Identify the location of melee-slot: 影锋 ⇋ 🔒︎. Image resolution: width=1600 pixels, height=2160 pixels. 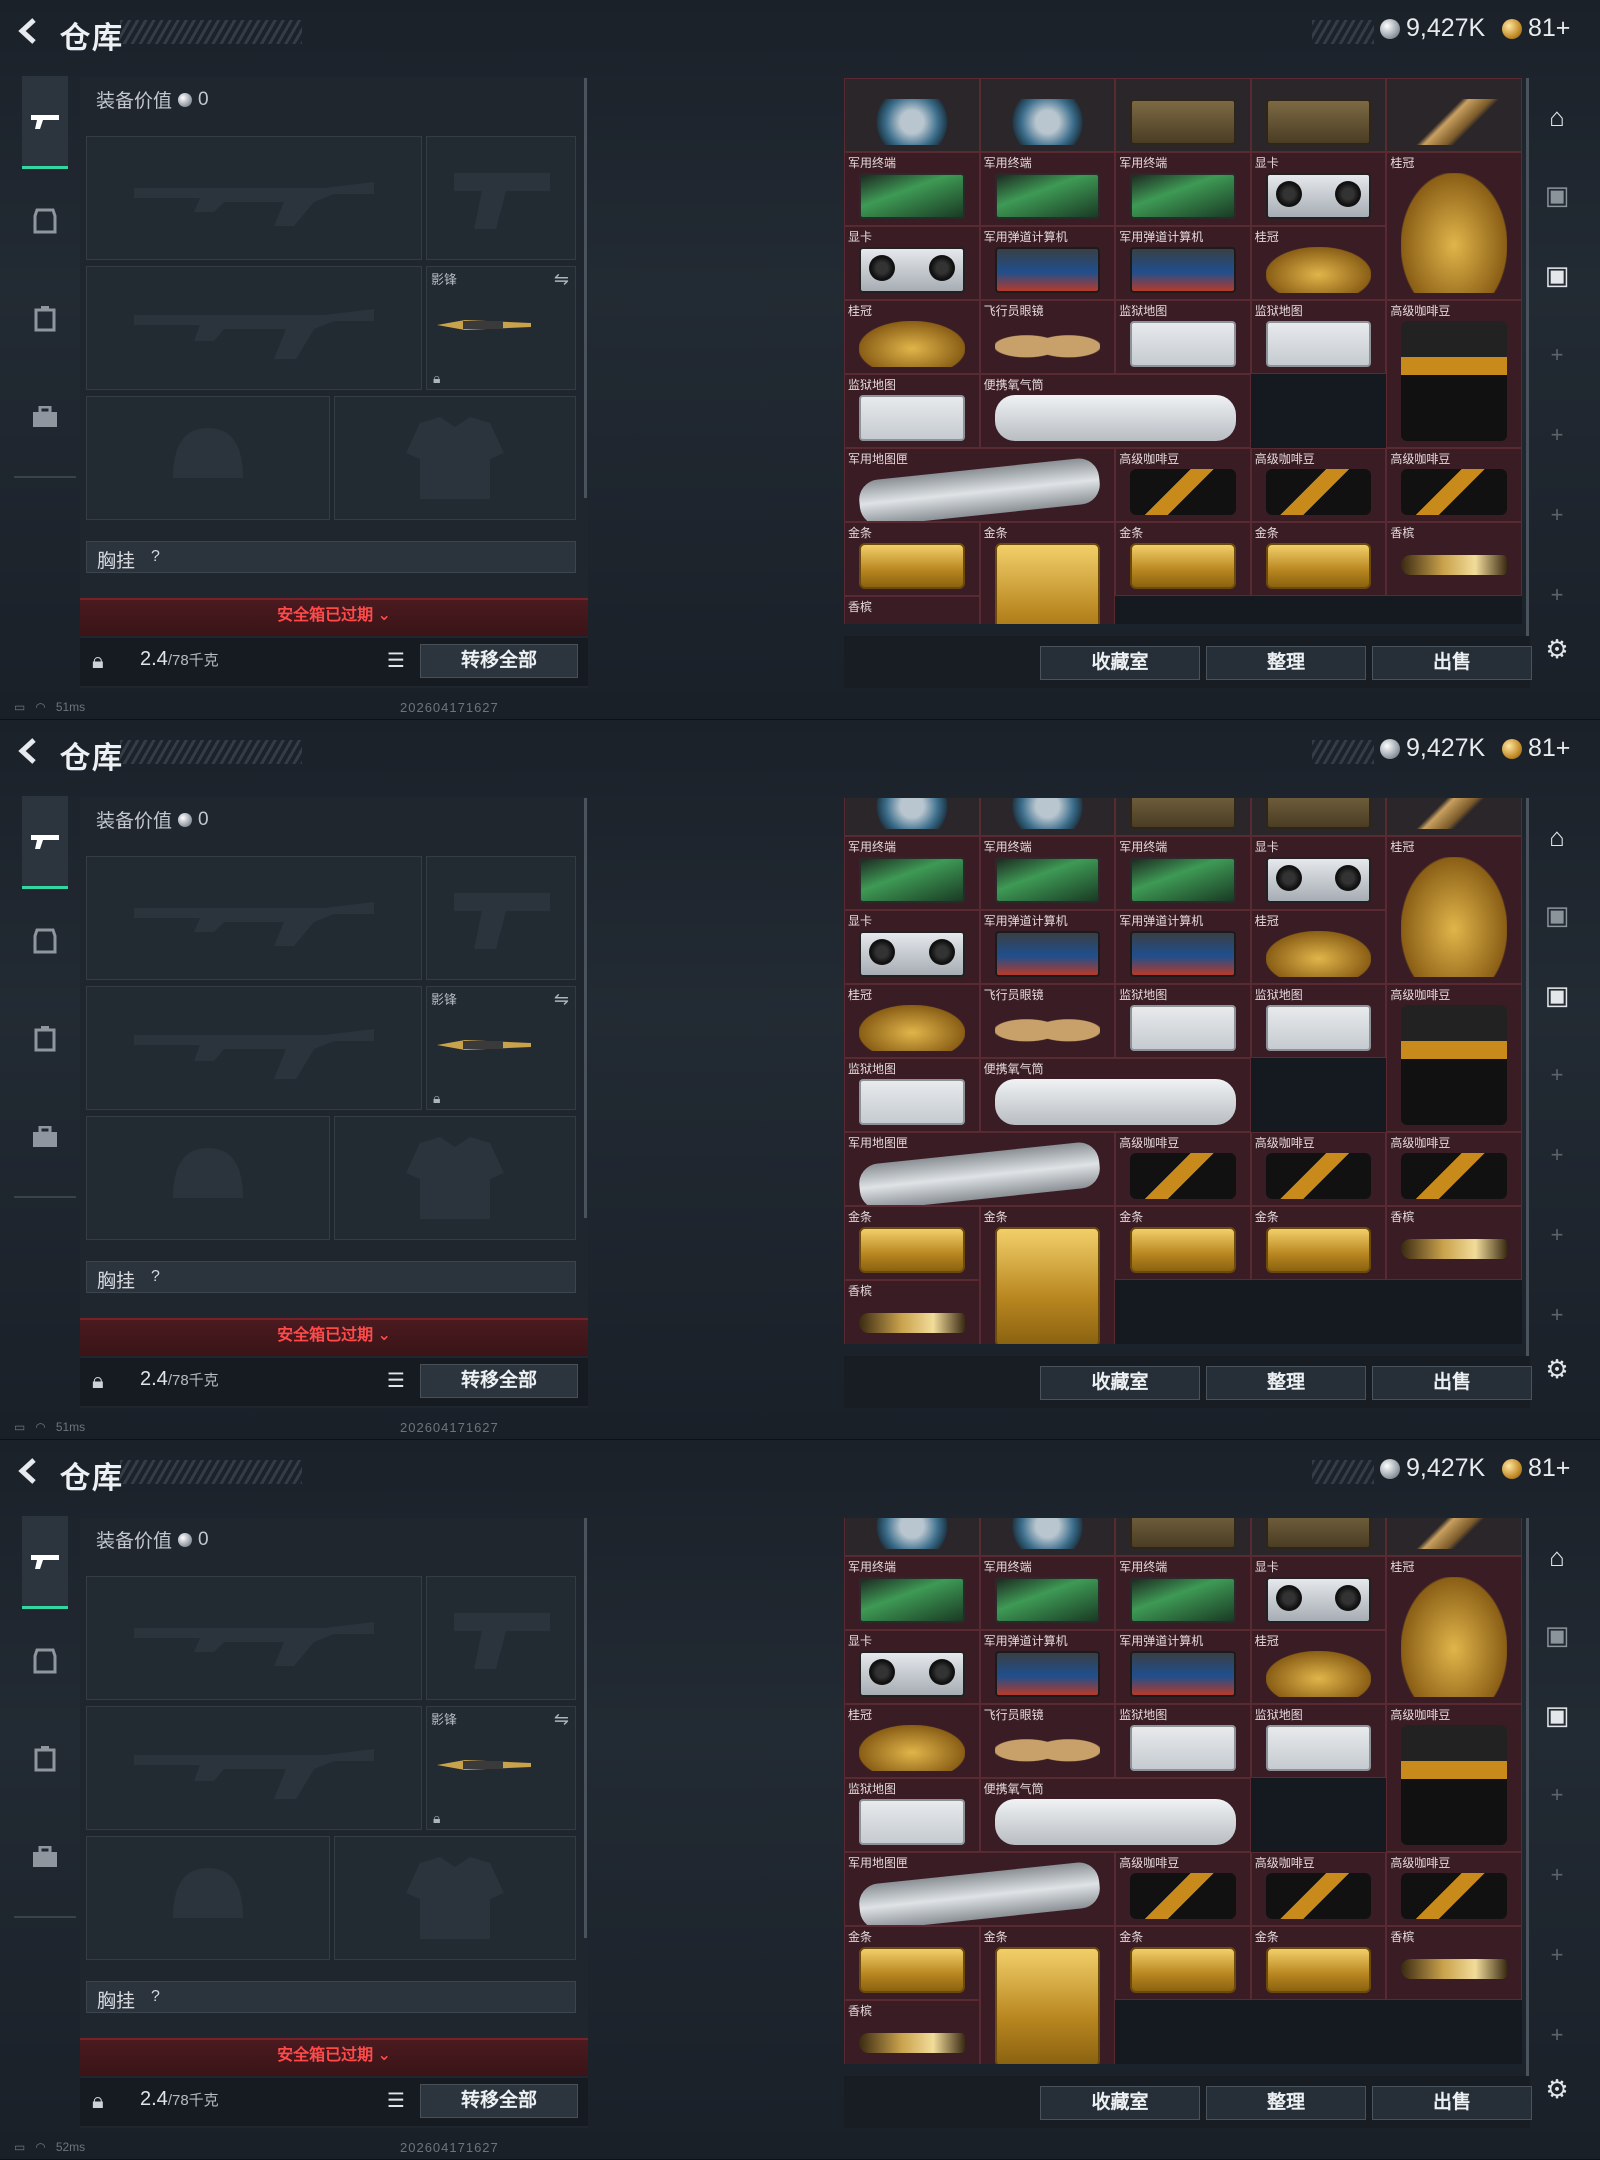
(501, 328).